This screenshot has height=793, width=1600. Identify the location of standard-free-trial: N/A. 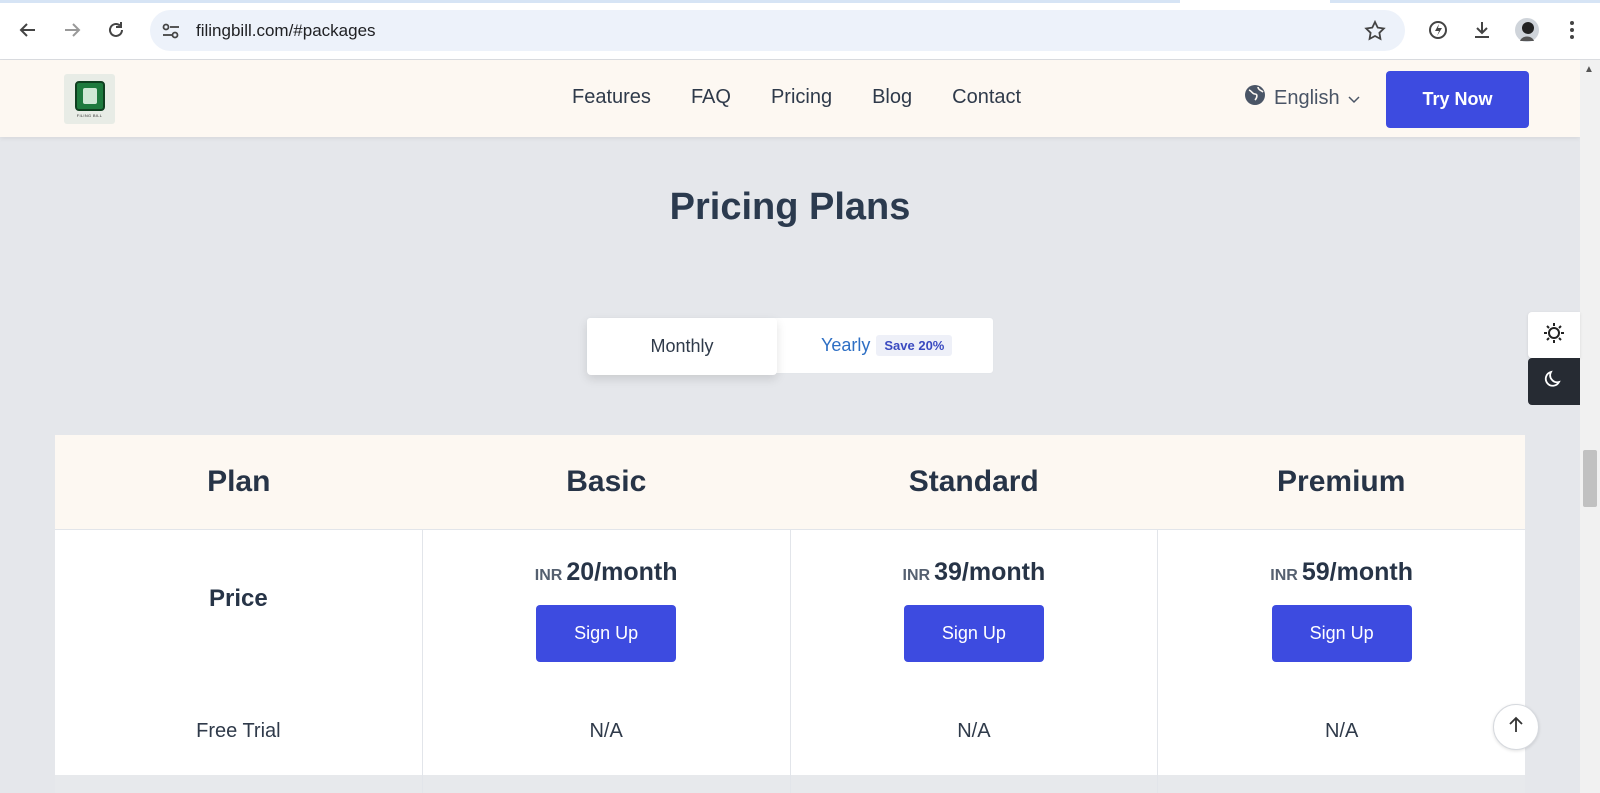
(974, 731).